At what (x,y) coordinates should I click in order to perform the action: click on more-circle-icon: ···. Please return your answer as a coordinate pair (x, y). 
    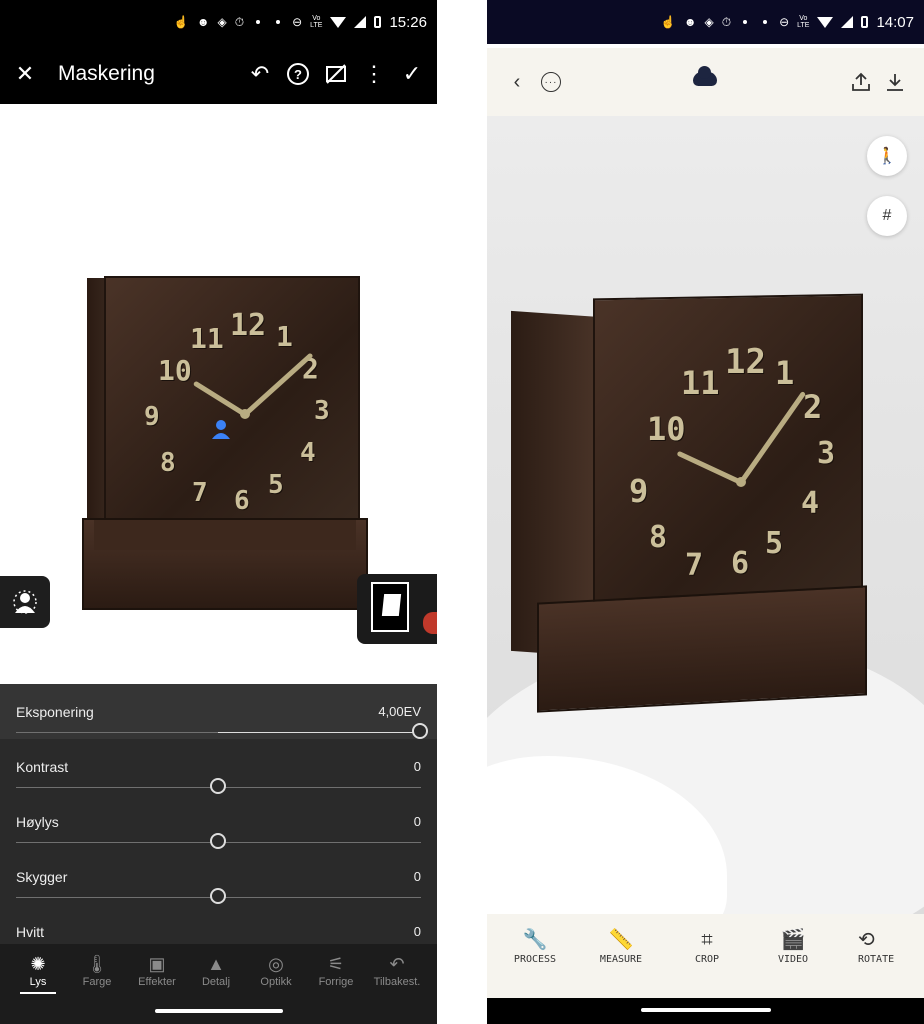
    Looking at the image, I should click on (551, 82).